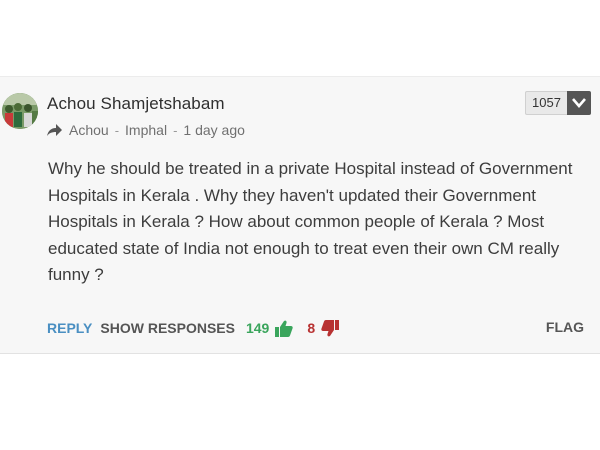  I want to click on reply-to-user: Achou, so click(89, 130).